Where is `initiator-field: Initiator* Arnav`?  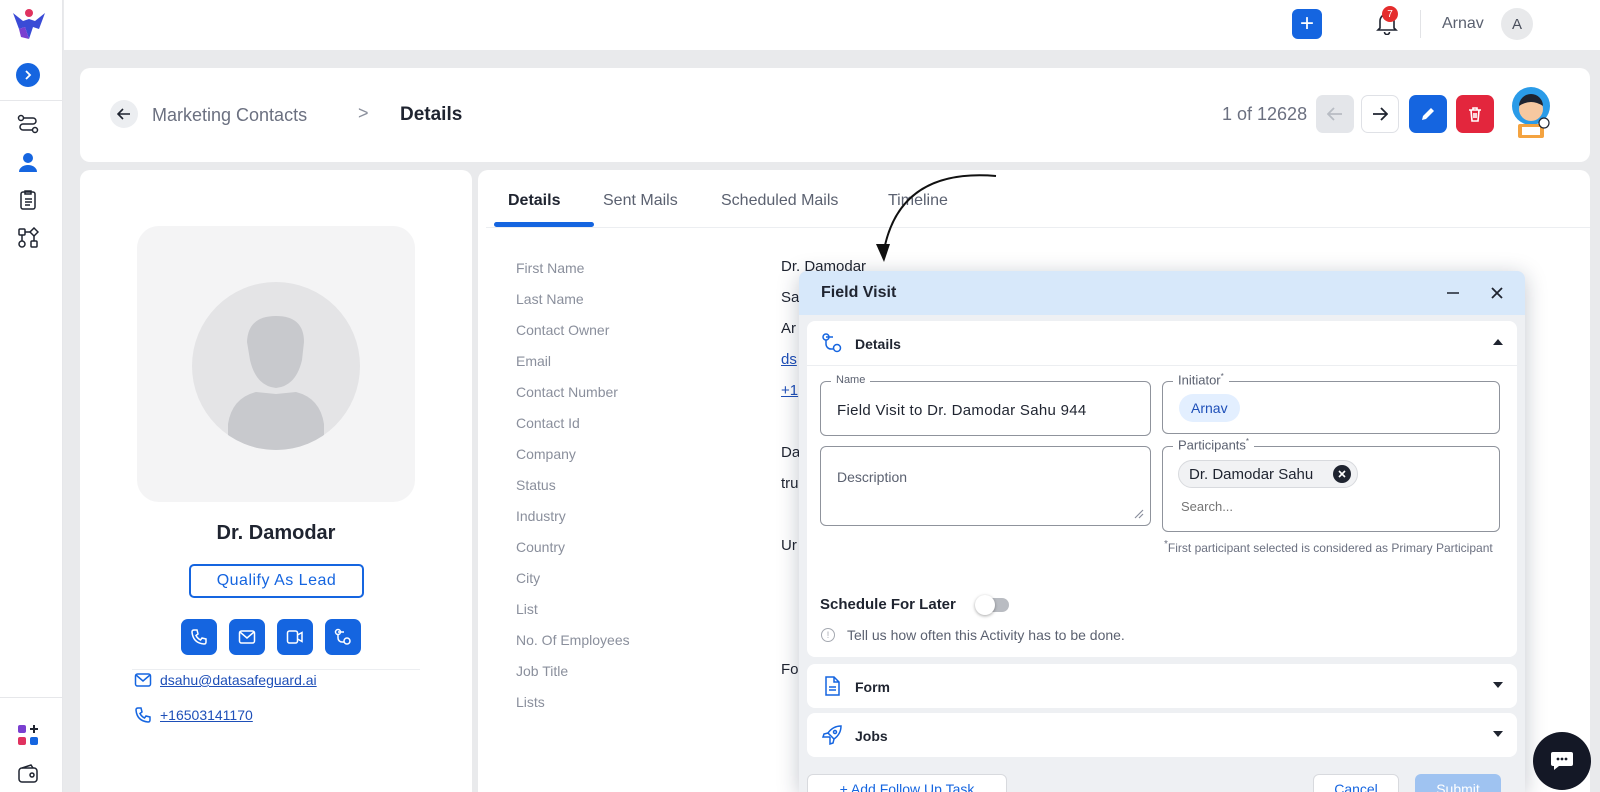
initiator-field: Initiator* Arnav is located at coordinates (1331, 403).